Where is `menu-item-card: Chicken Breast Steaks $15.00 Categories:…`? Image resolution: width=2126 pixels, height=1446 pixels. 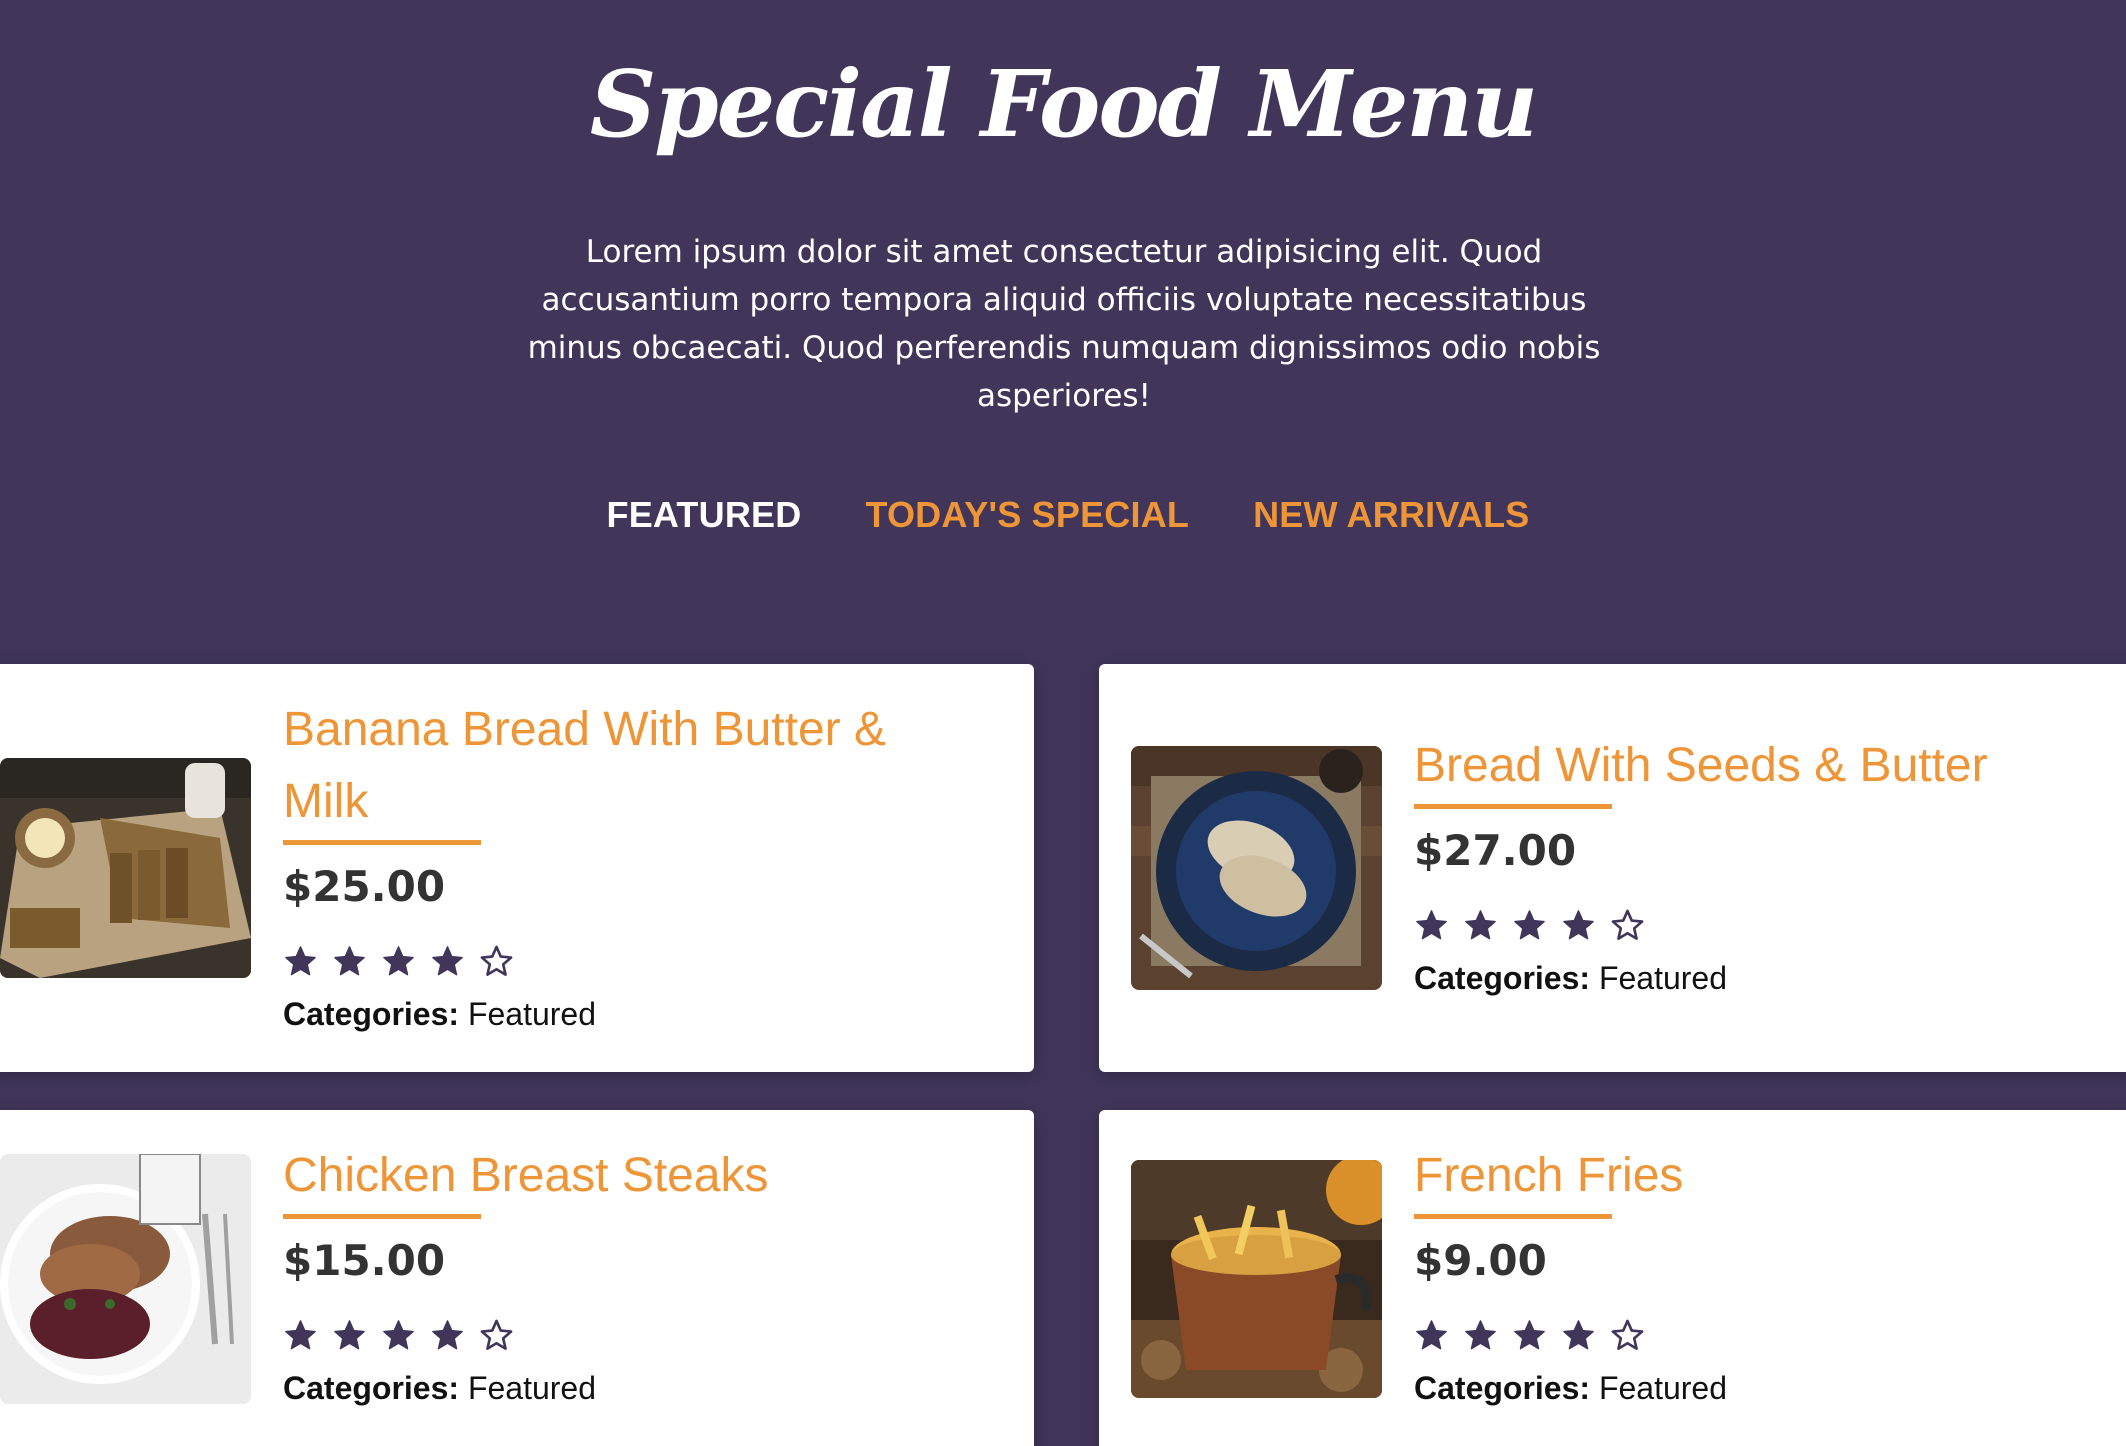
menu-item-card: Chicken Breast Steaks $15.00 Categories:… is located at coordinates (517, 1278).